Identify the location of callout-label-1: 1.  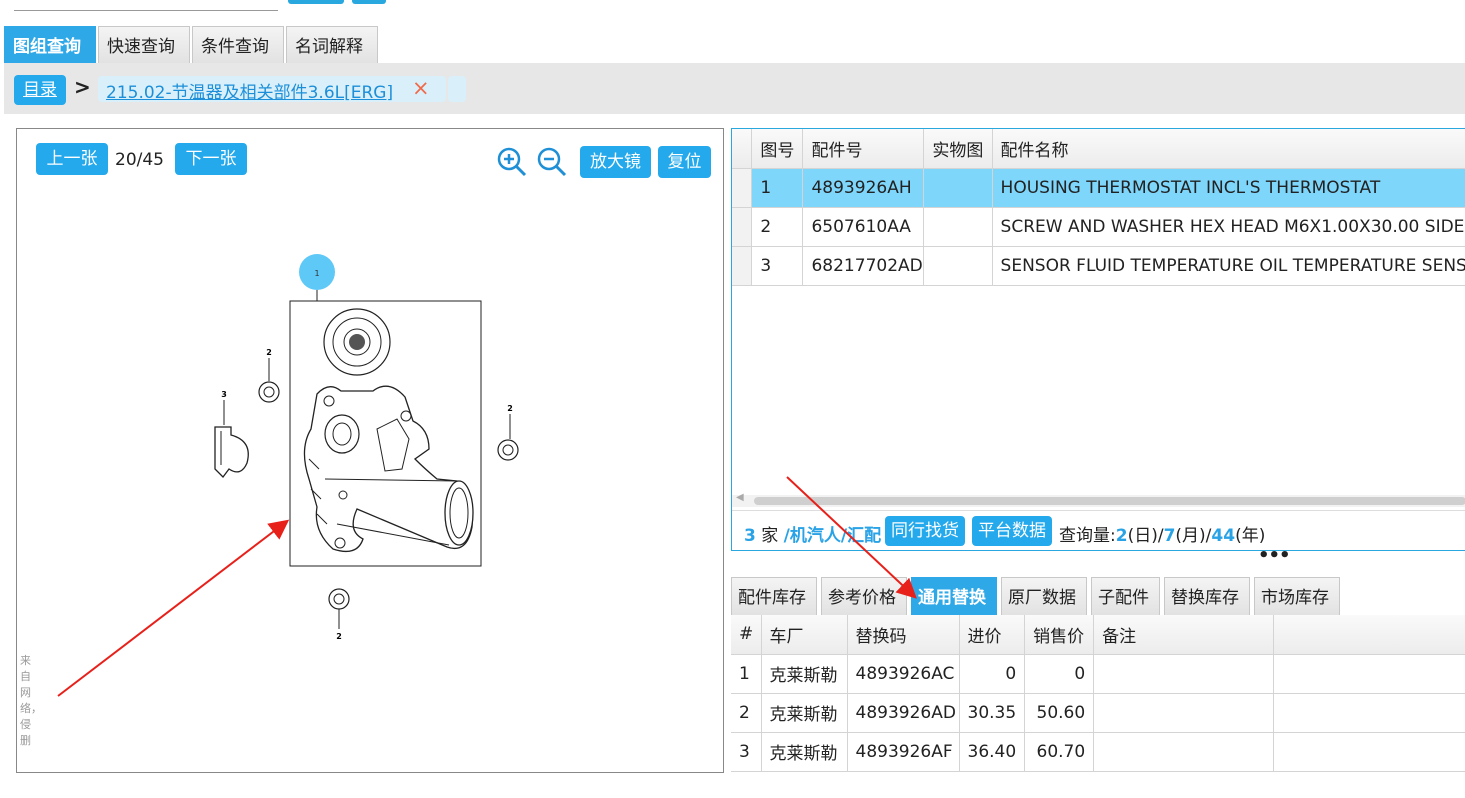
(316, 273).